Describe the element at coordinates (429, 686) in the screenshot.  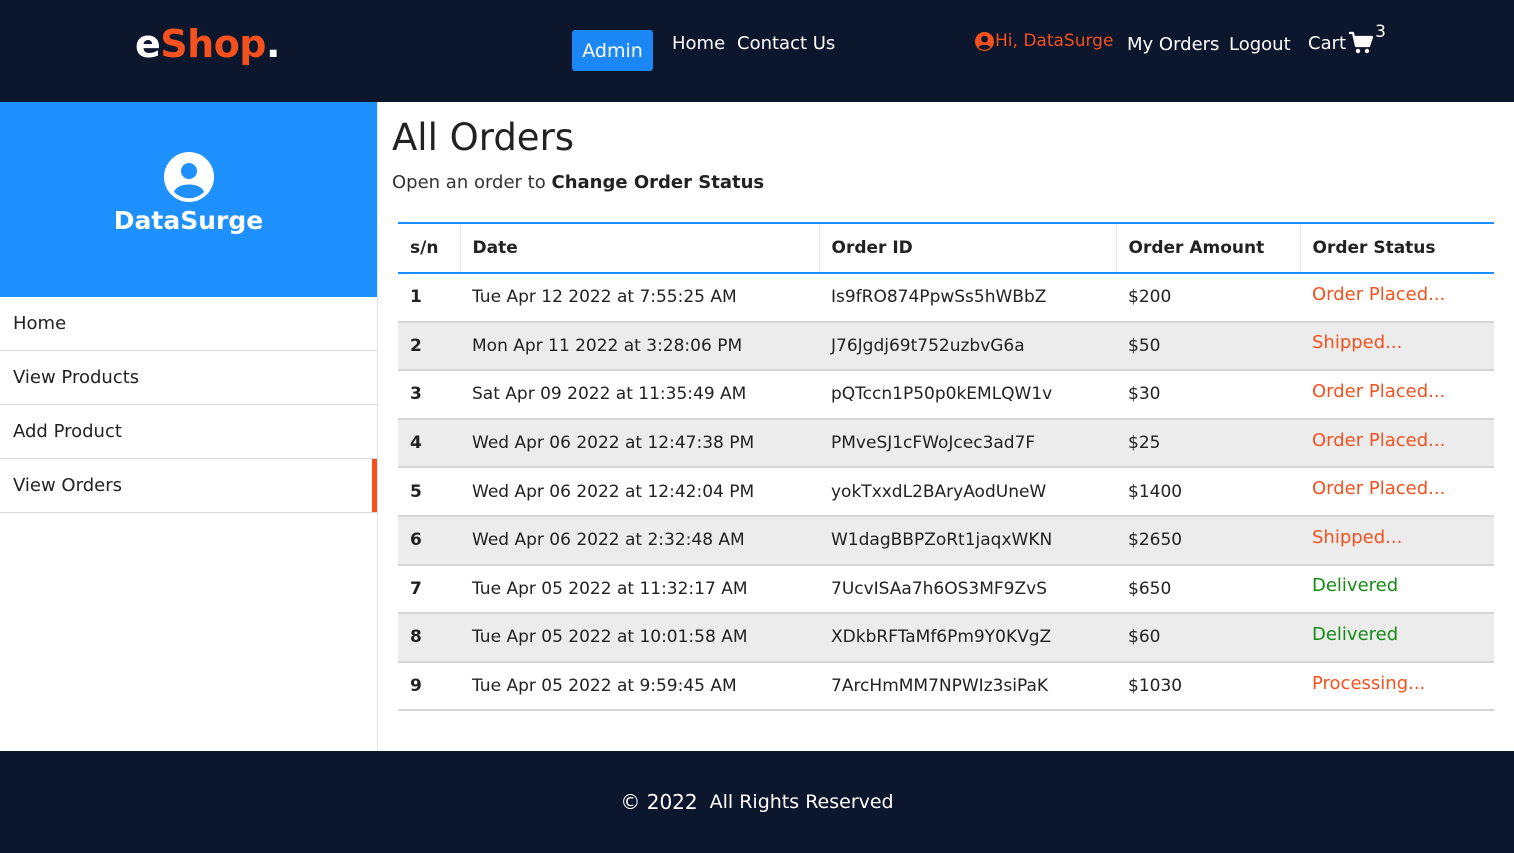
I see `cell-sn: 9` at that location.